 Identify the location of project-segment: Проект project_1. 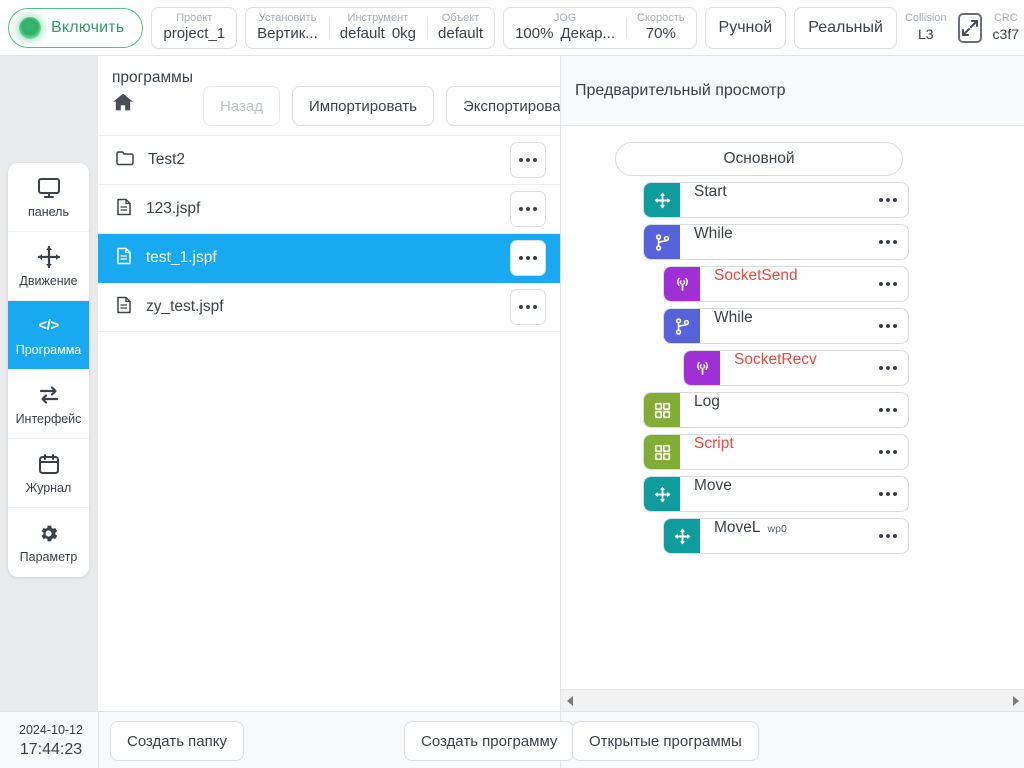
(194, 28).